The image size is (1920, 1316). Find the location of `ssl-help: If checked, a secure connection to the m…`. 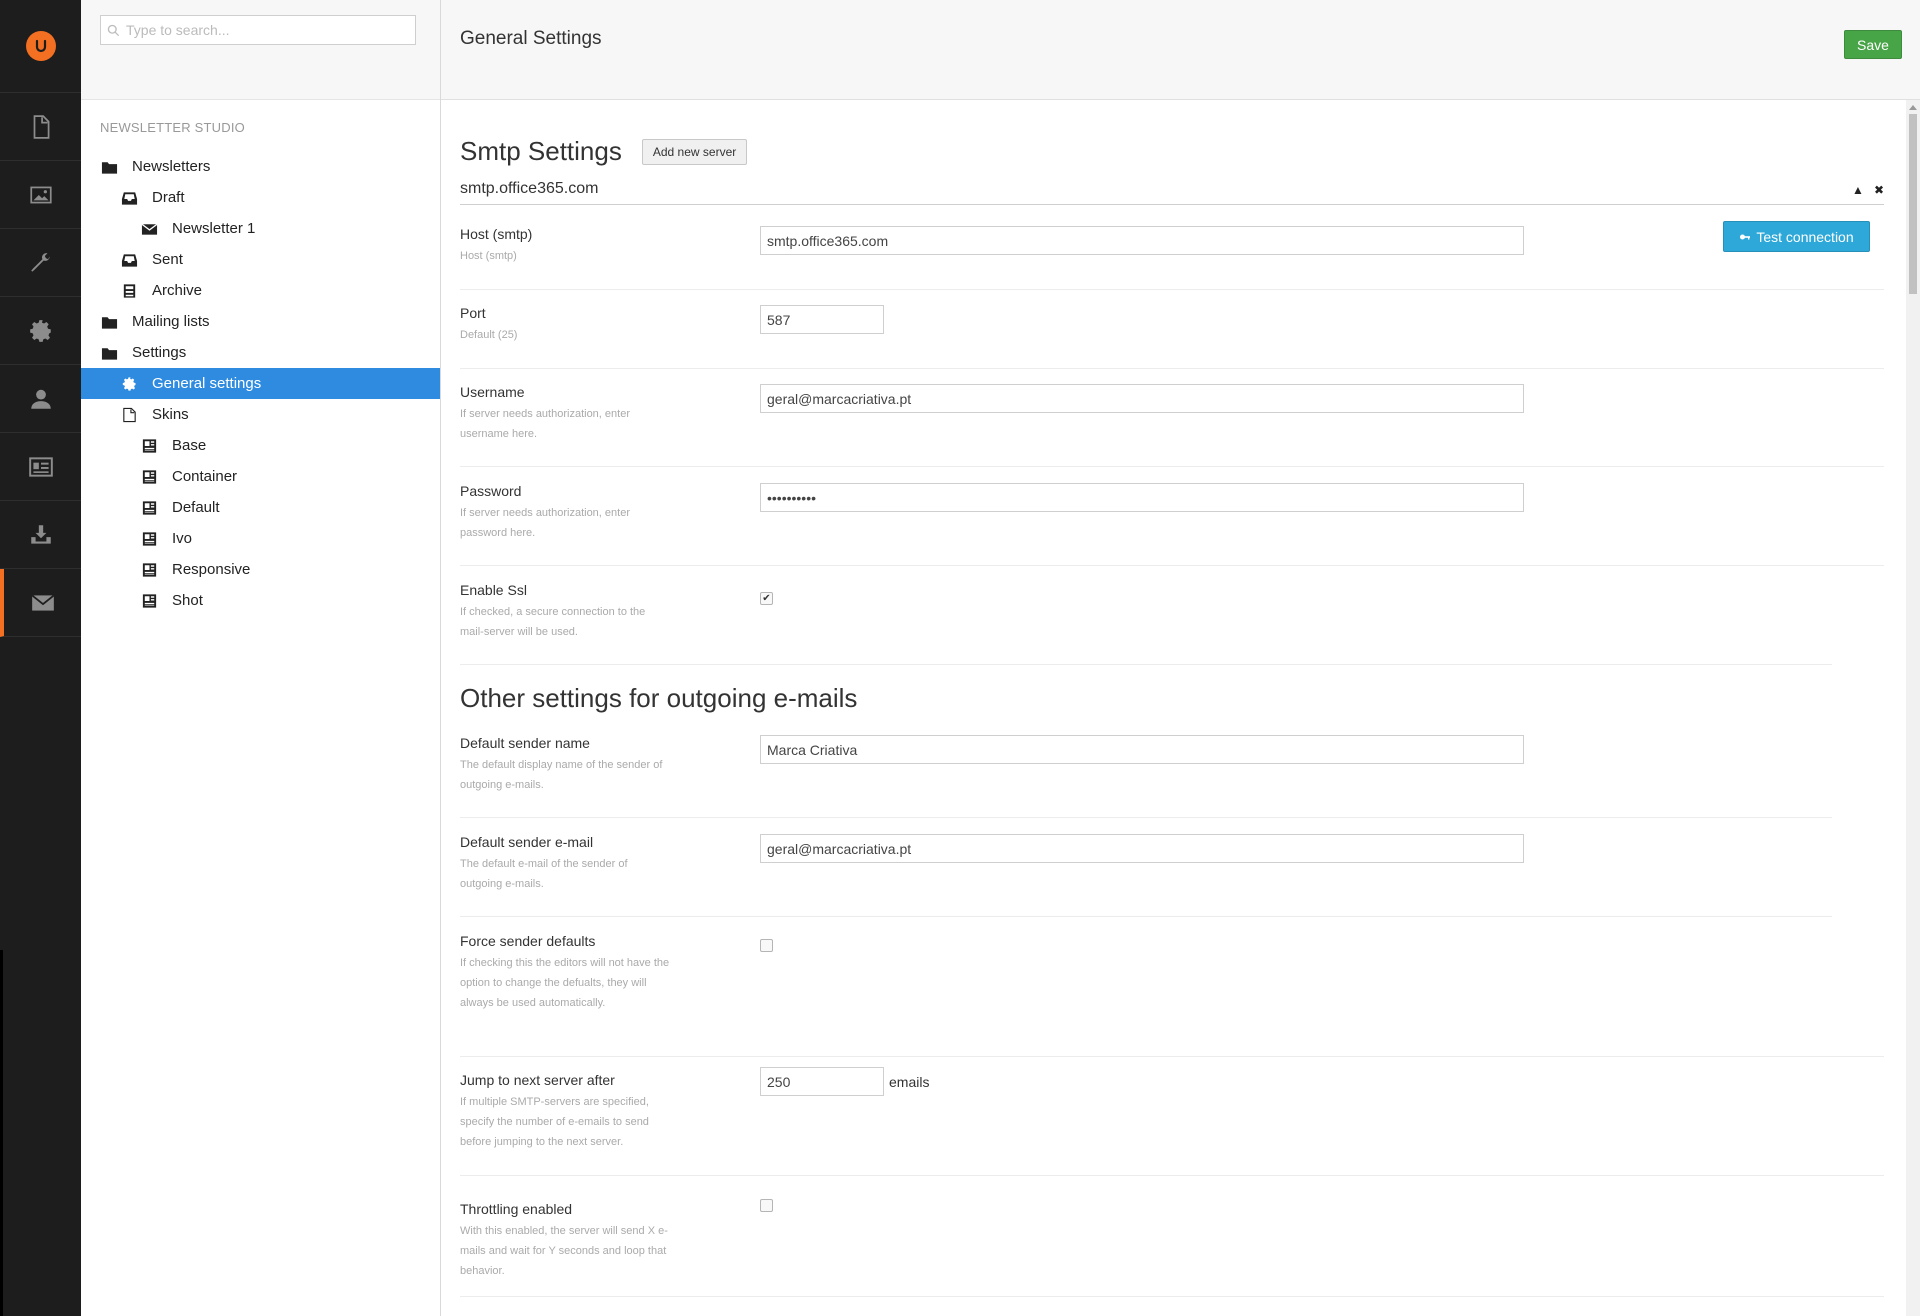

ssl-help: If checked, a secure connection to the m… is located at coordinates (553, 622).